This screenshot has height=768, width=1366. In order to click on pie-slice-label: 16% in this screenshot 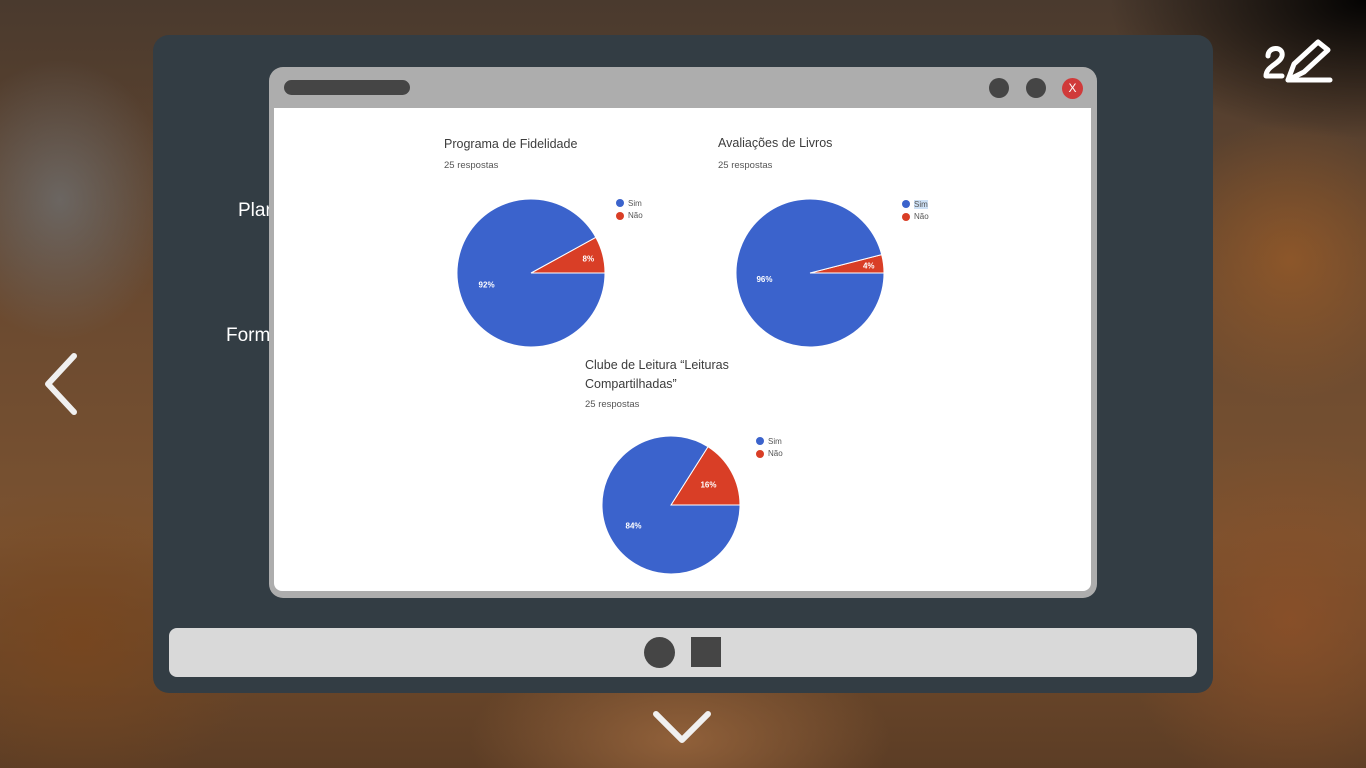, I will do `click(708, 484)`.